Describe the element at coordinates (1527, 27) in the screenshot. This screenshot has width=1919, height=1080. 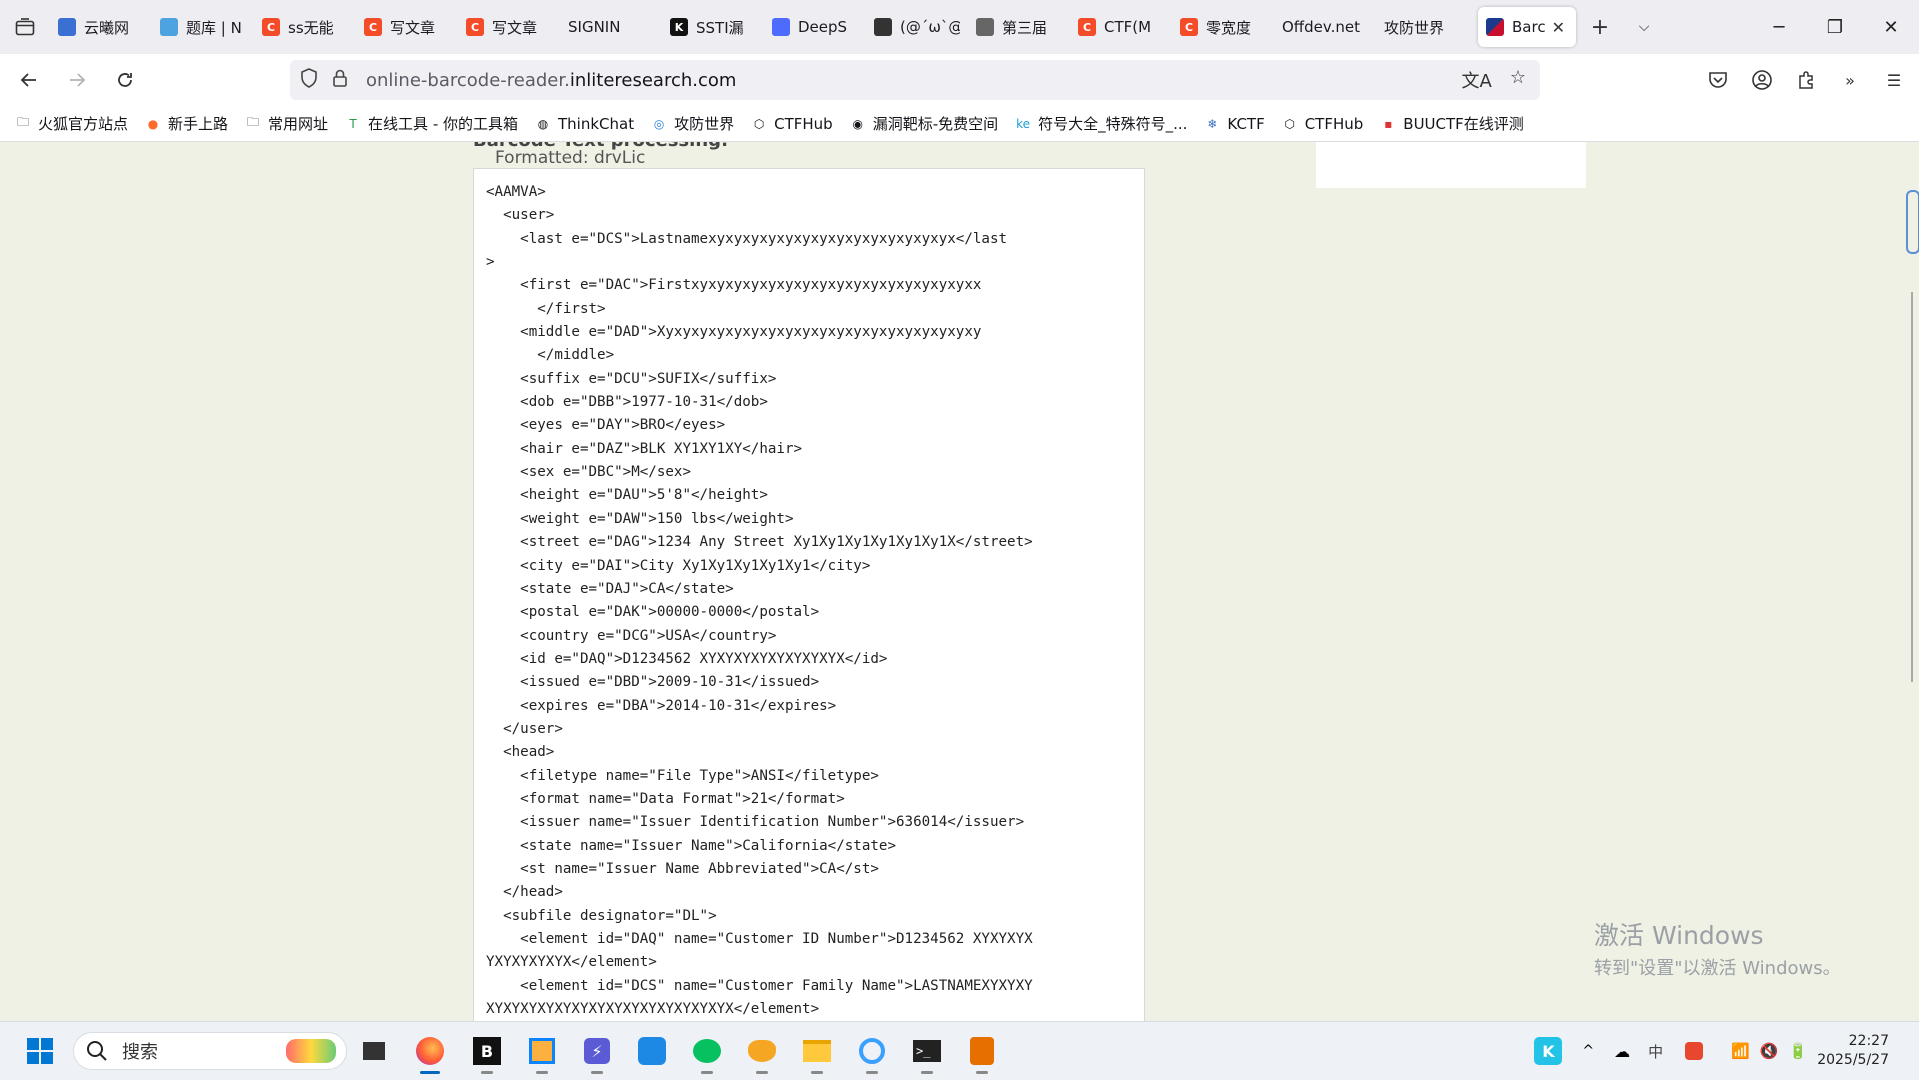
I see `tab-active-barcode: Barc ✕` at that location.